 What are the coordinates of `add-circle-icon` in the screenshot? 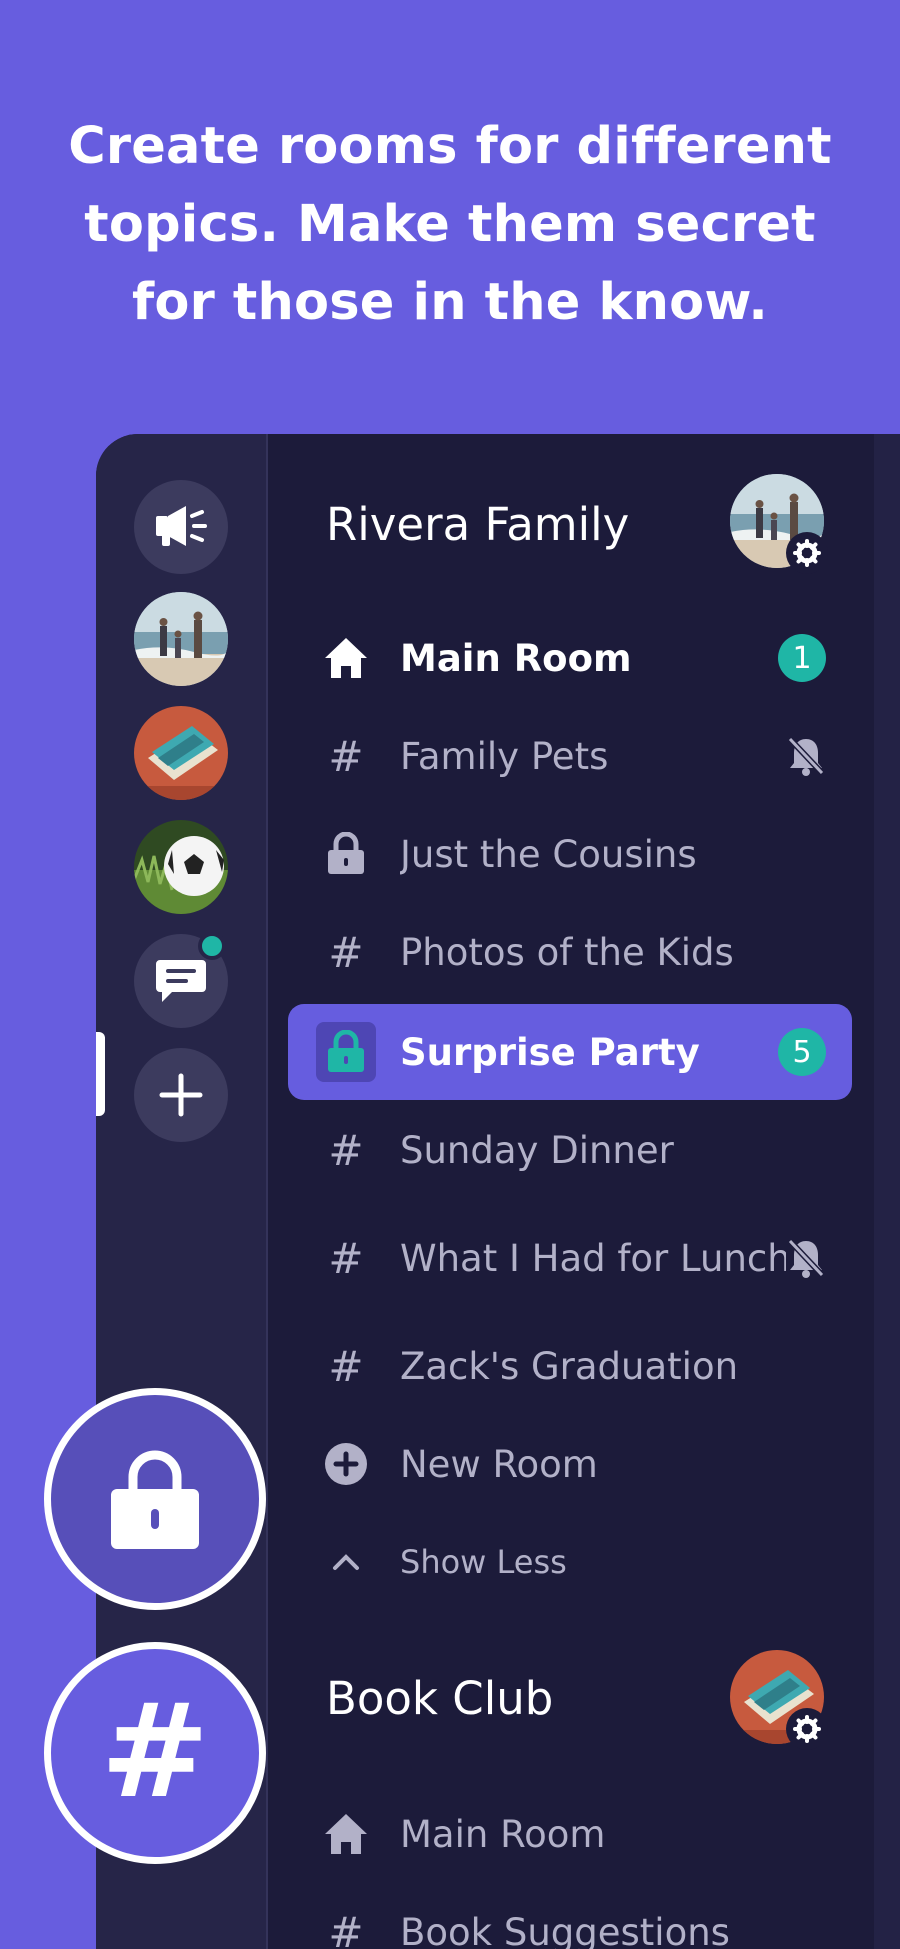 It's located at (346, 1464).